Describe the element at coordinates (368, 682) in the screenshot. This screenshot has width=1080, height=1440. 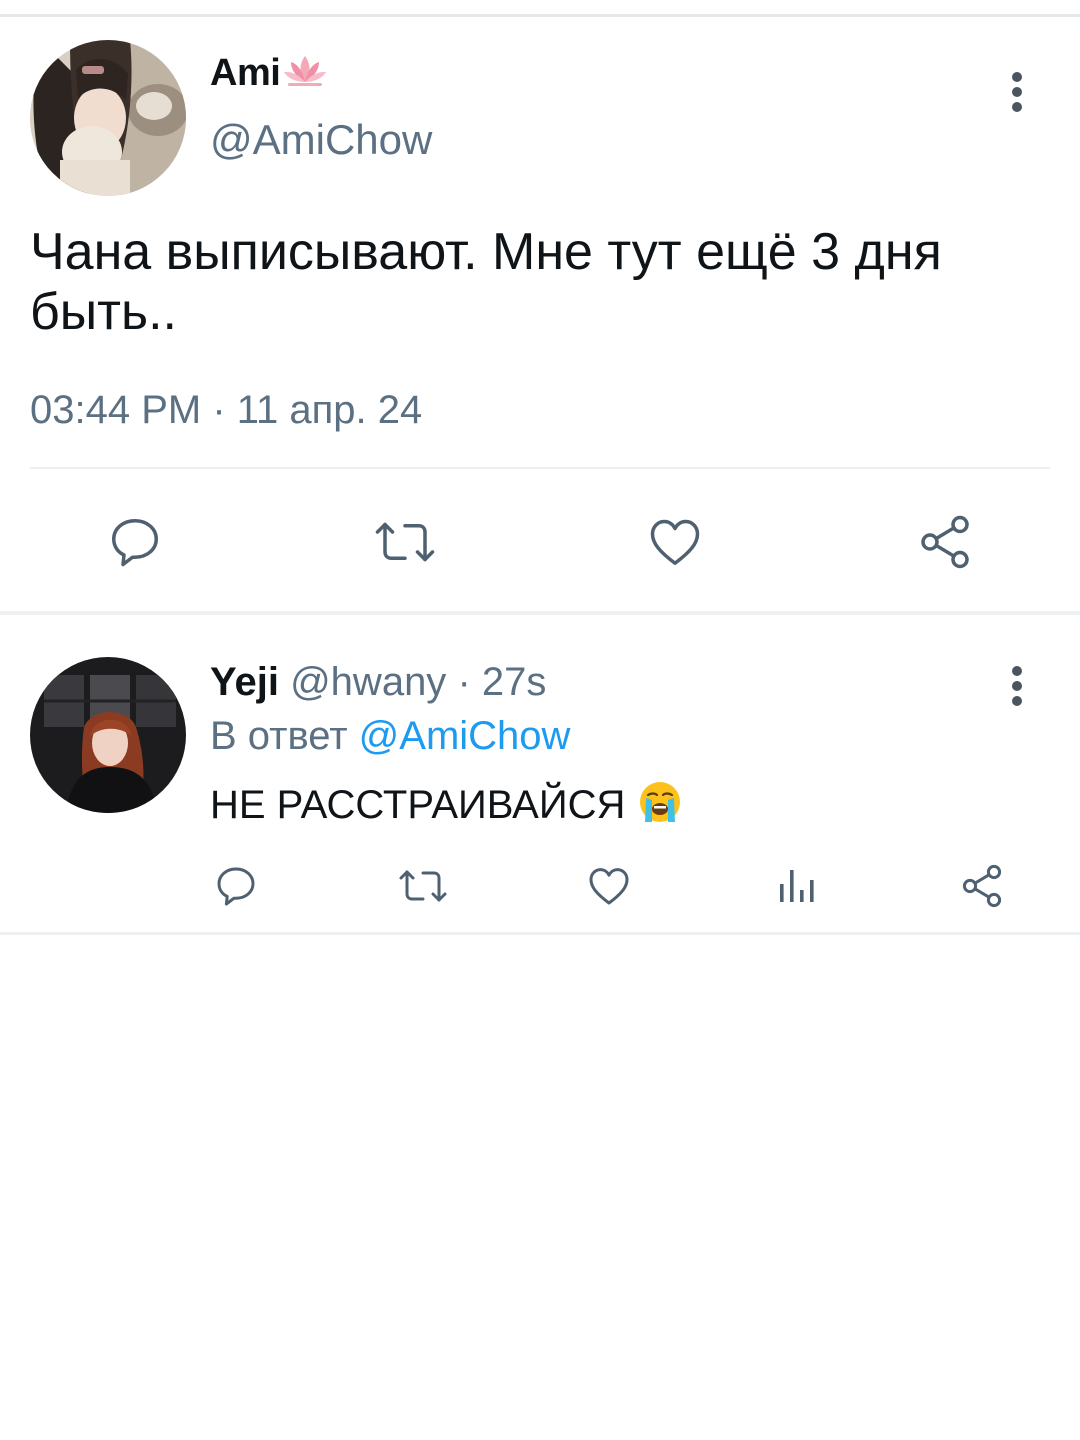
I see `reply-author-handle: @hwany` at that location.